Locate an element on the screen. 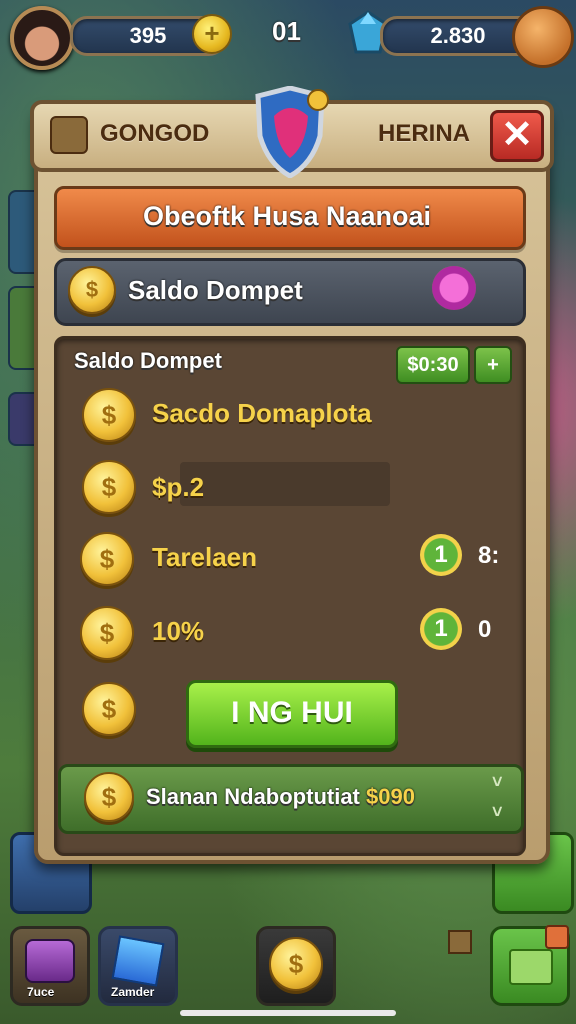 This screenshot has width=576, height=1024. close-button: ✕ is located at coordinates (517, 136).